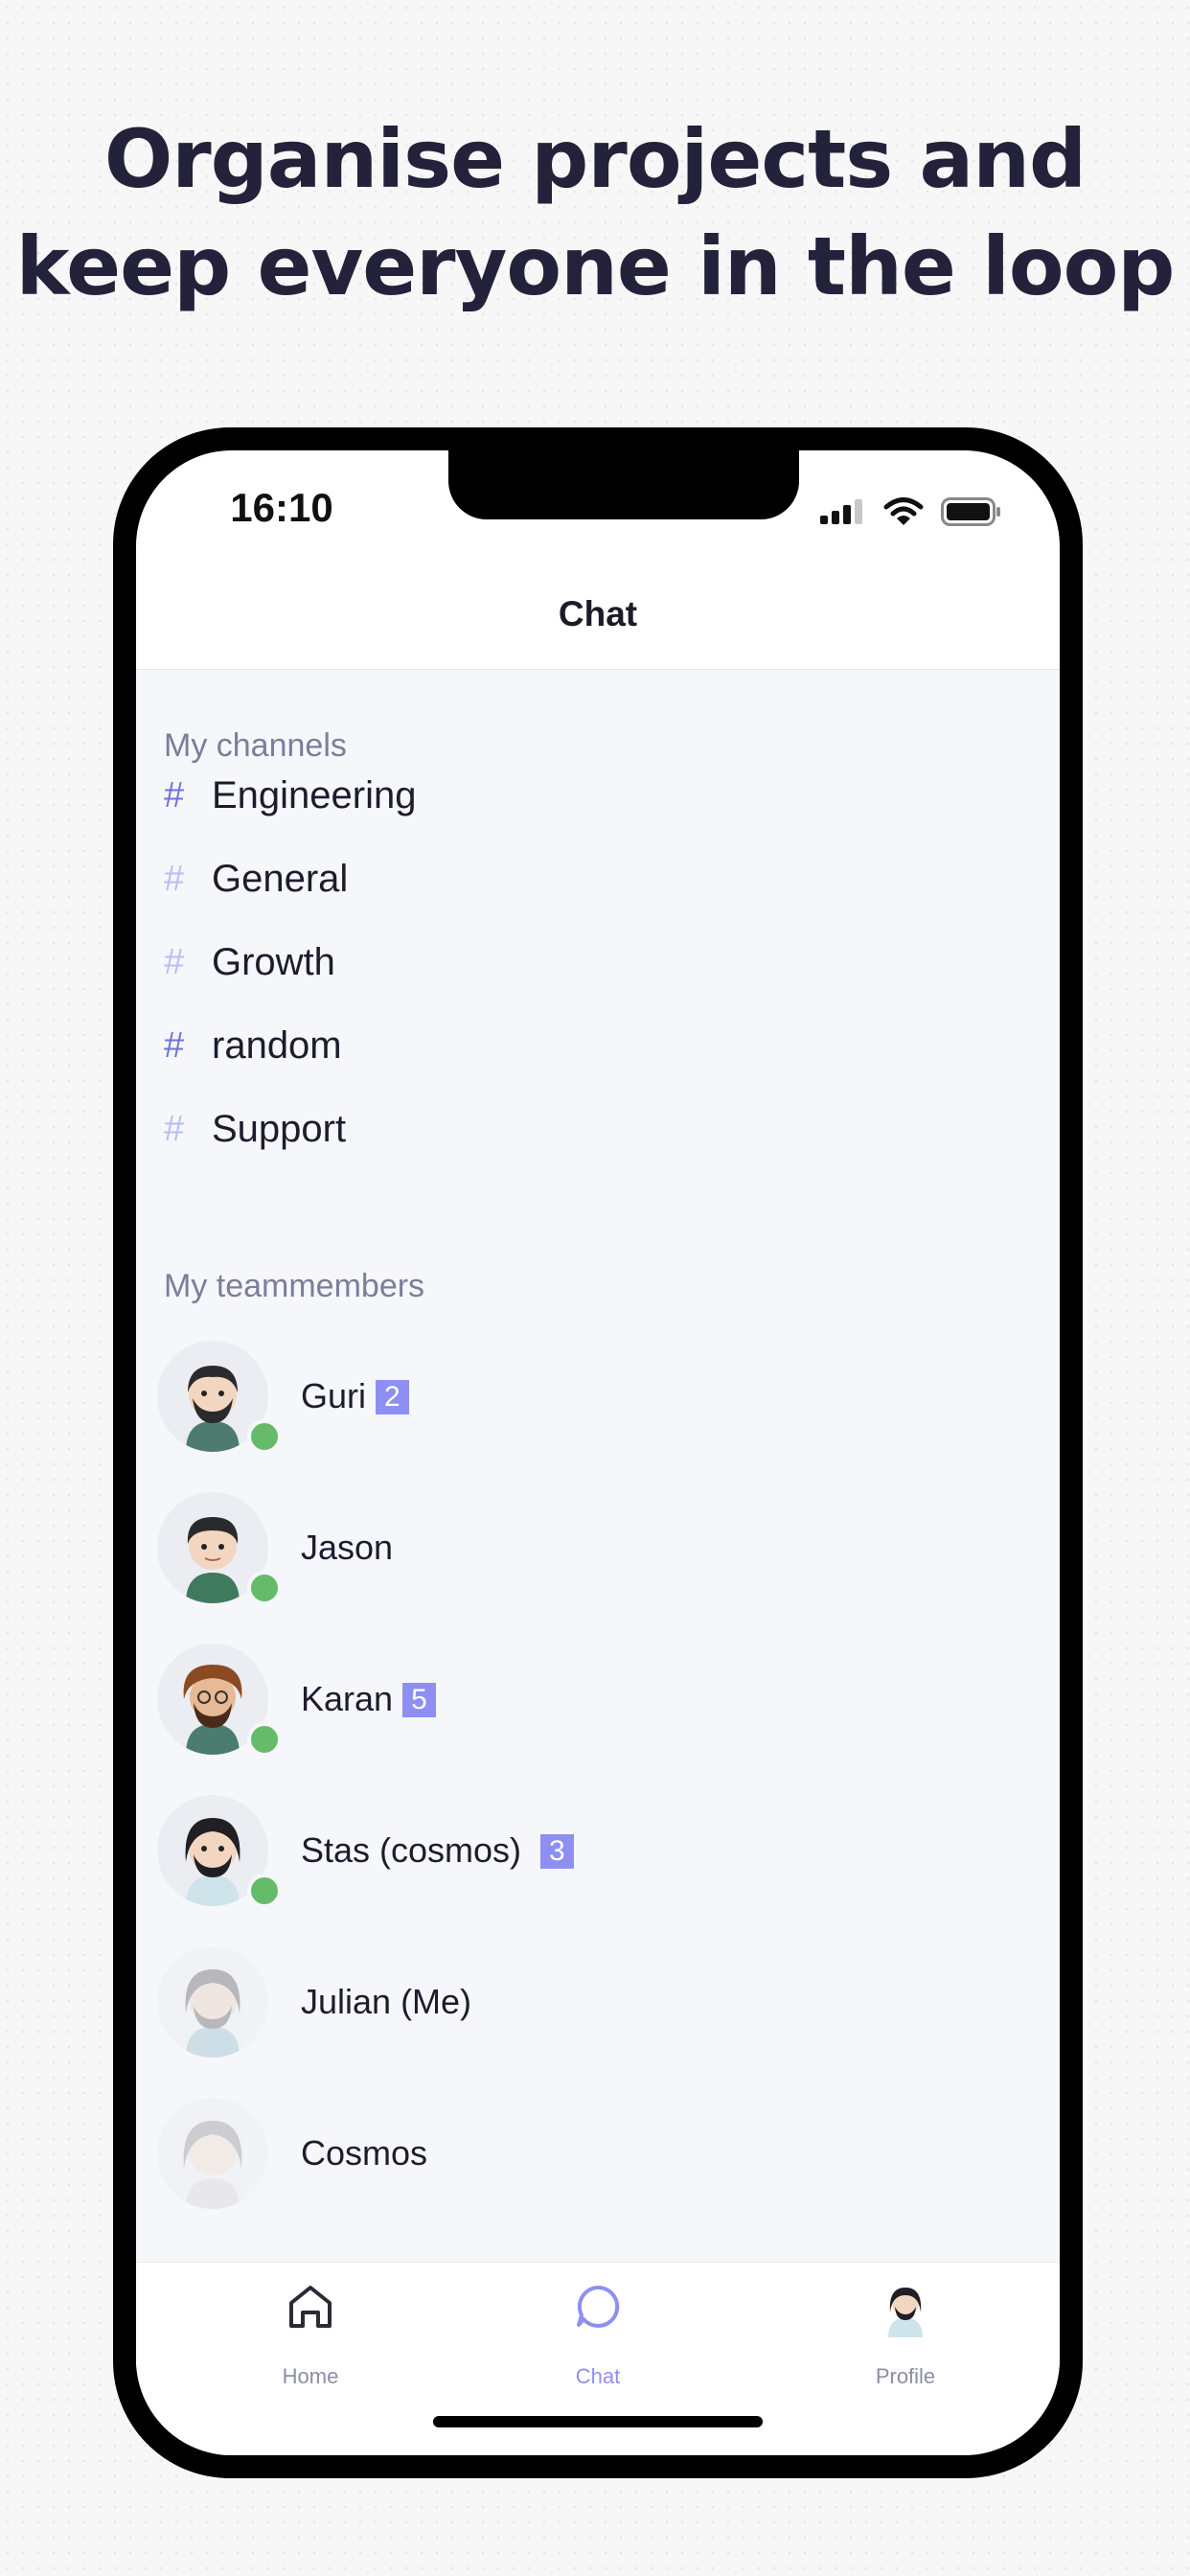 This screenshot has height=2576, width=1190. Describe the element at coordinates (295, 1286) in the screenshot. I see `section-title-teammembers: My teammembers` at that location.